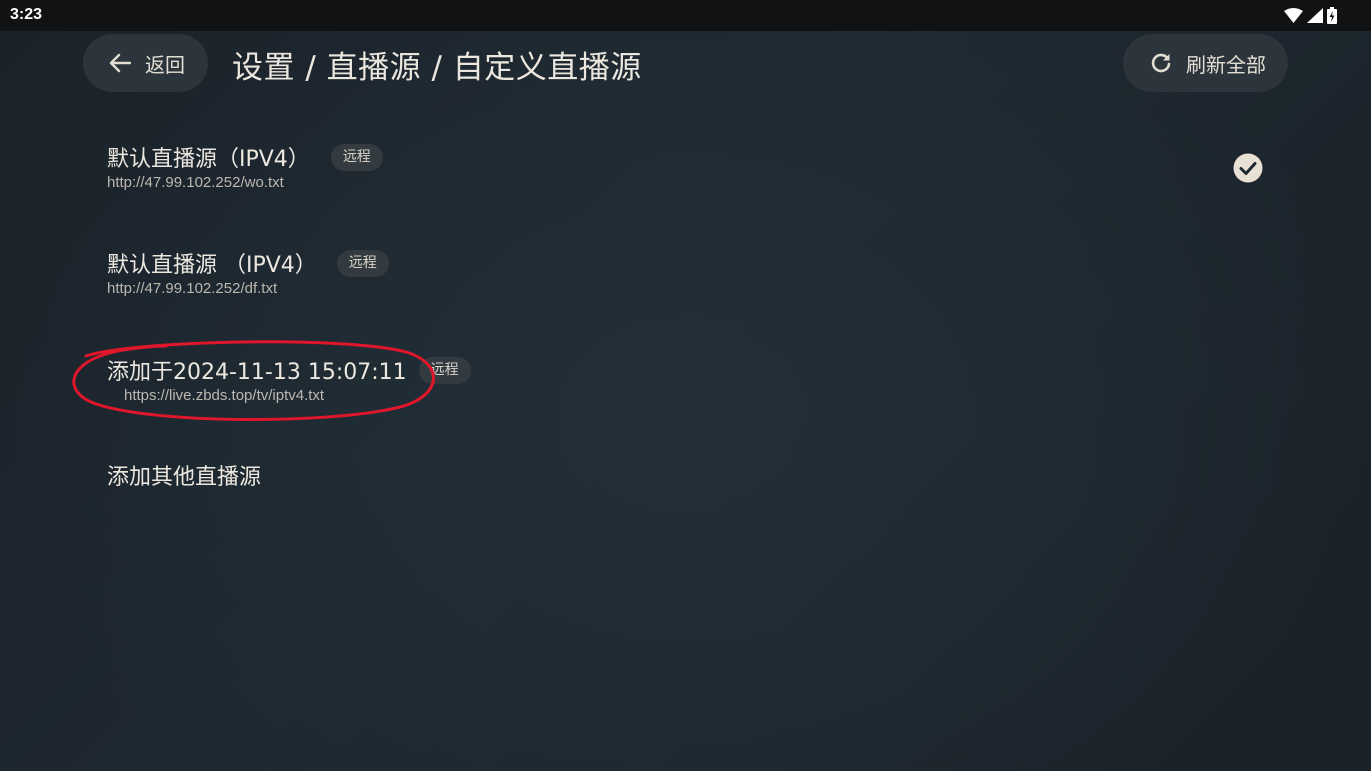 The width and height of the screenshot is (1371, 771). Describe the element at coordinates (184, 475) in the screenshot. I see `add-other-source-button: 添加其他直播源` at that location.